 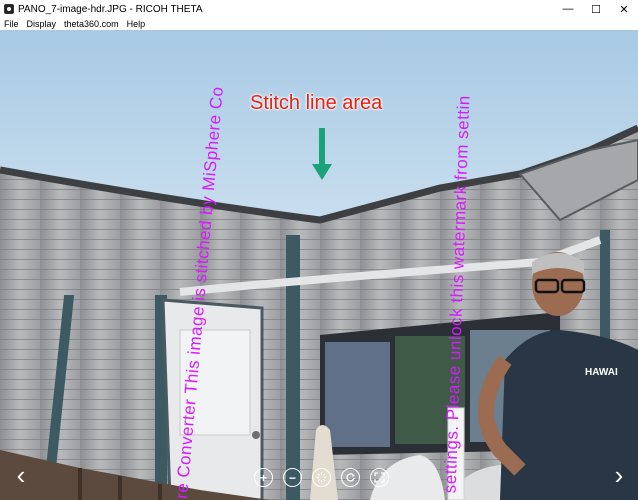 What do you see at coordinates (319, 24) in the screenshot?
I see `menu-bar: File Display theta360.com Help` at bounding box center [319, 24].